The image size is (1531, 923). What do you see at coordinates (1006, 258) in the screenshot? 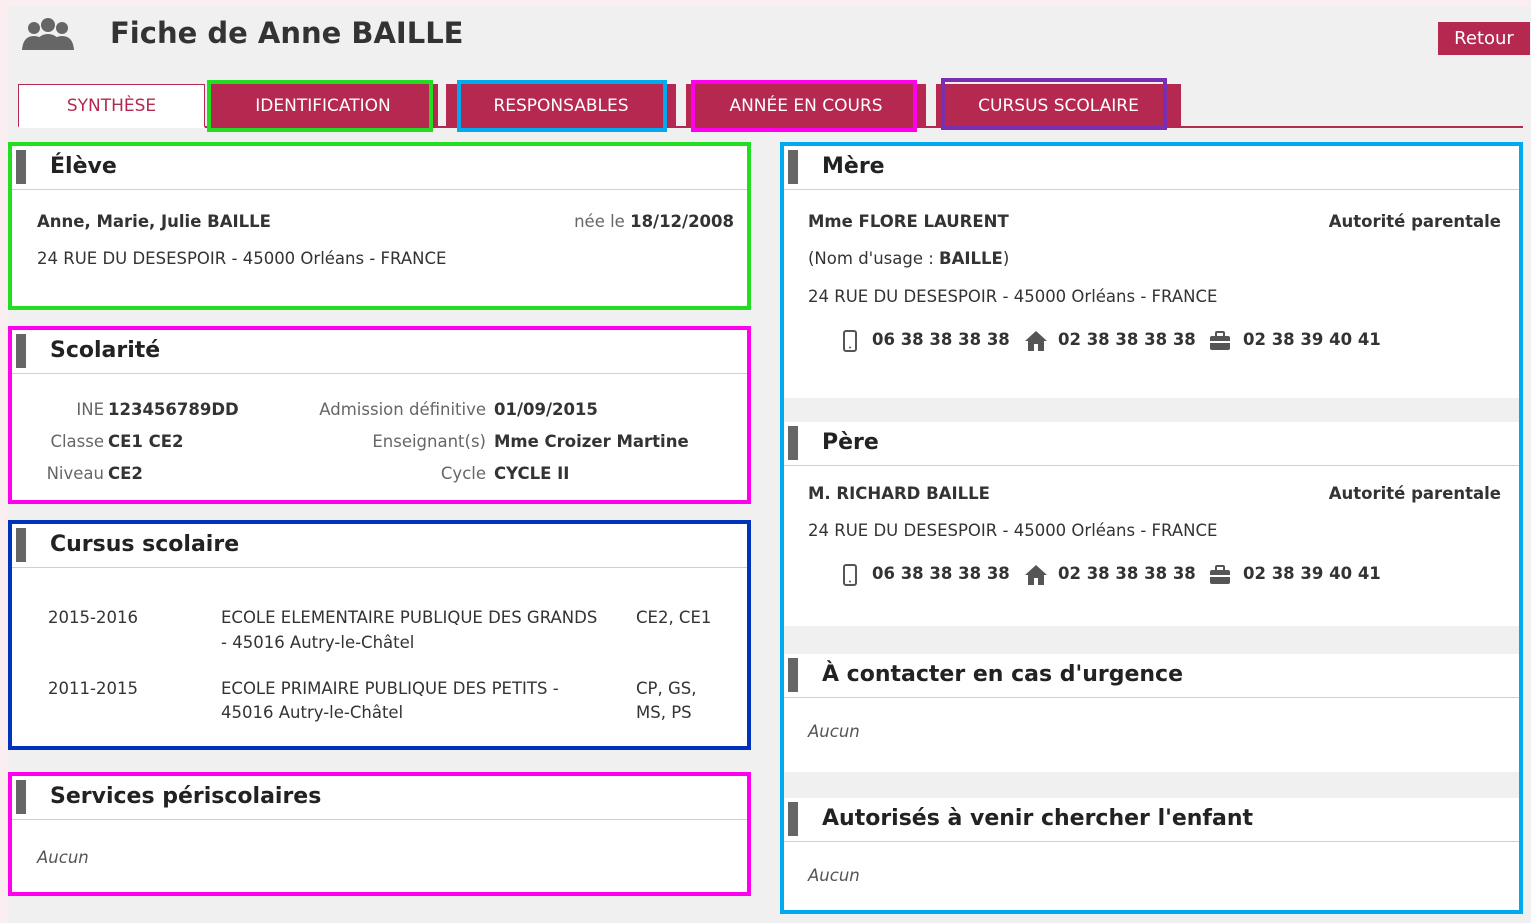
I see `mere-usage-close: )` at bounding box center [1006, 258].